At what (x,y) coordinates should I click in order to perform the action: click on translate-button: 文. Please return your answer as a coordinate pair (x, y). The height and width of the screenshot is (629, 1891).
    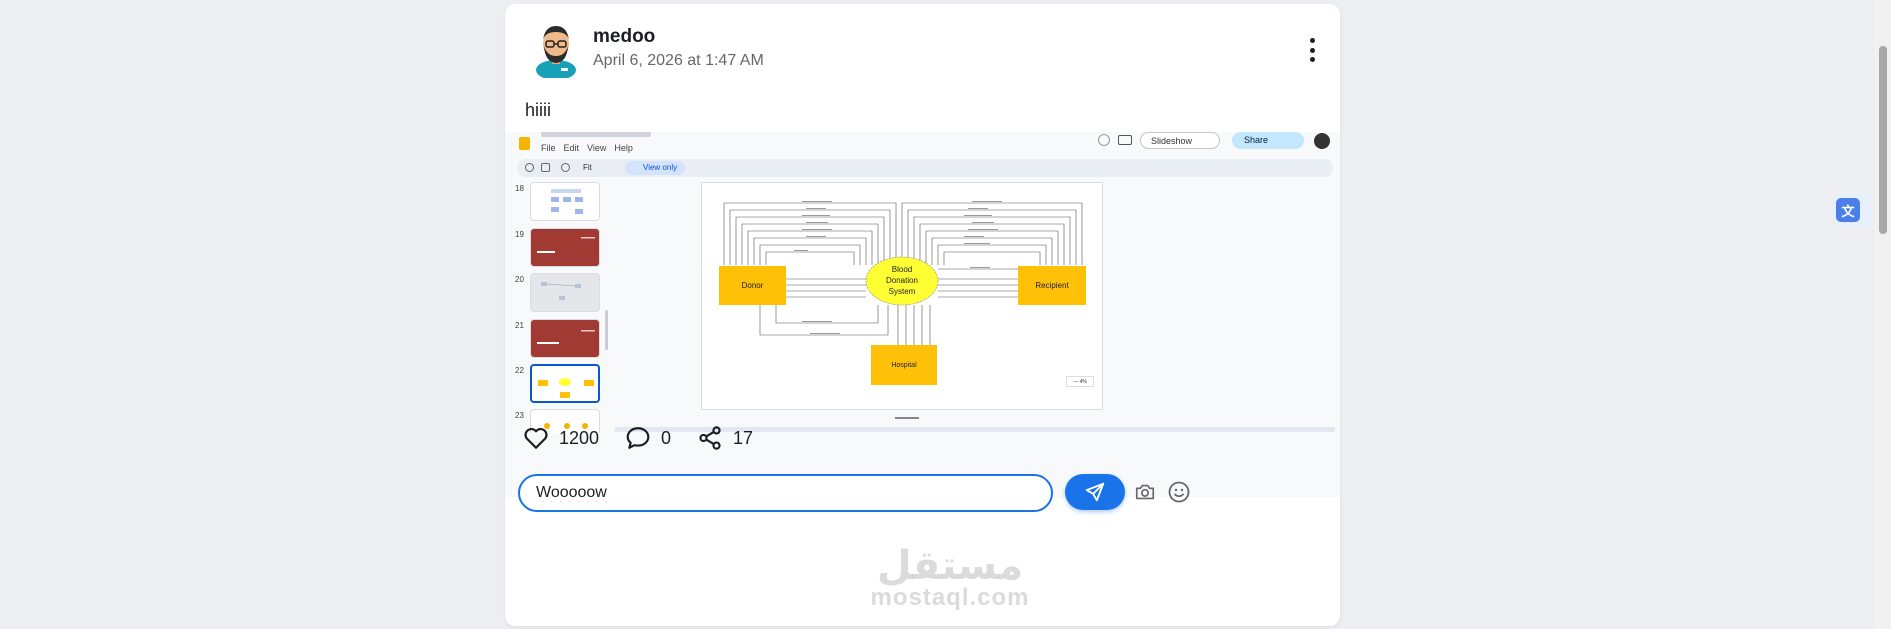
    Looking at the image, I should click on (1851, 210).